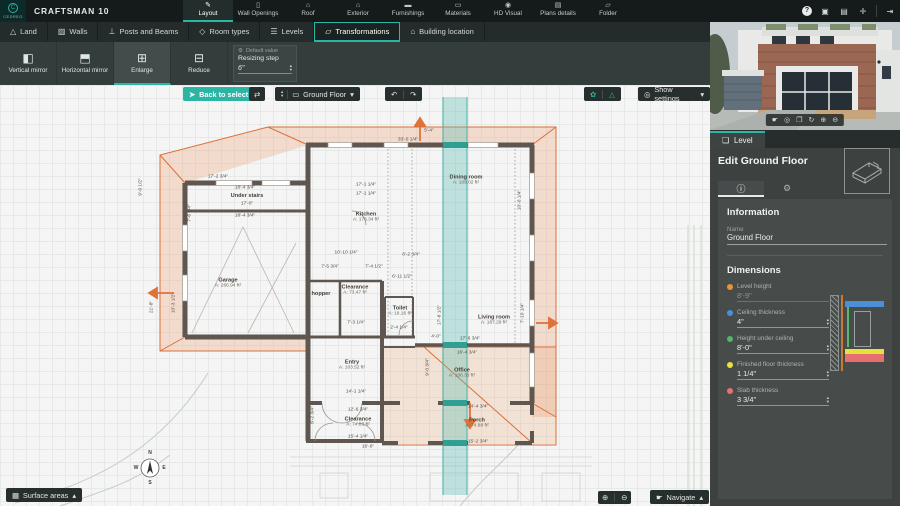 This screenshot has height=506, width=900. I want to click on info-icon: ⓘ, so click(741, 188).